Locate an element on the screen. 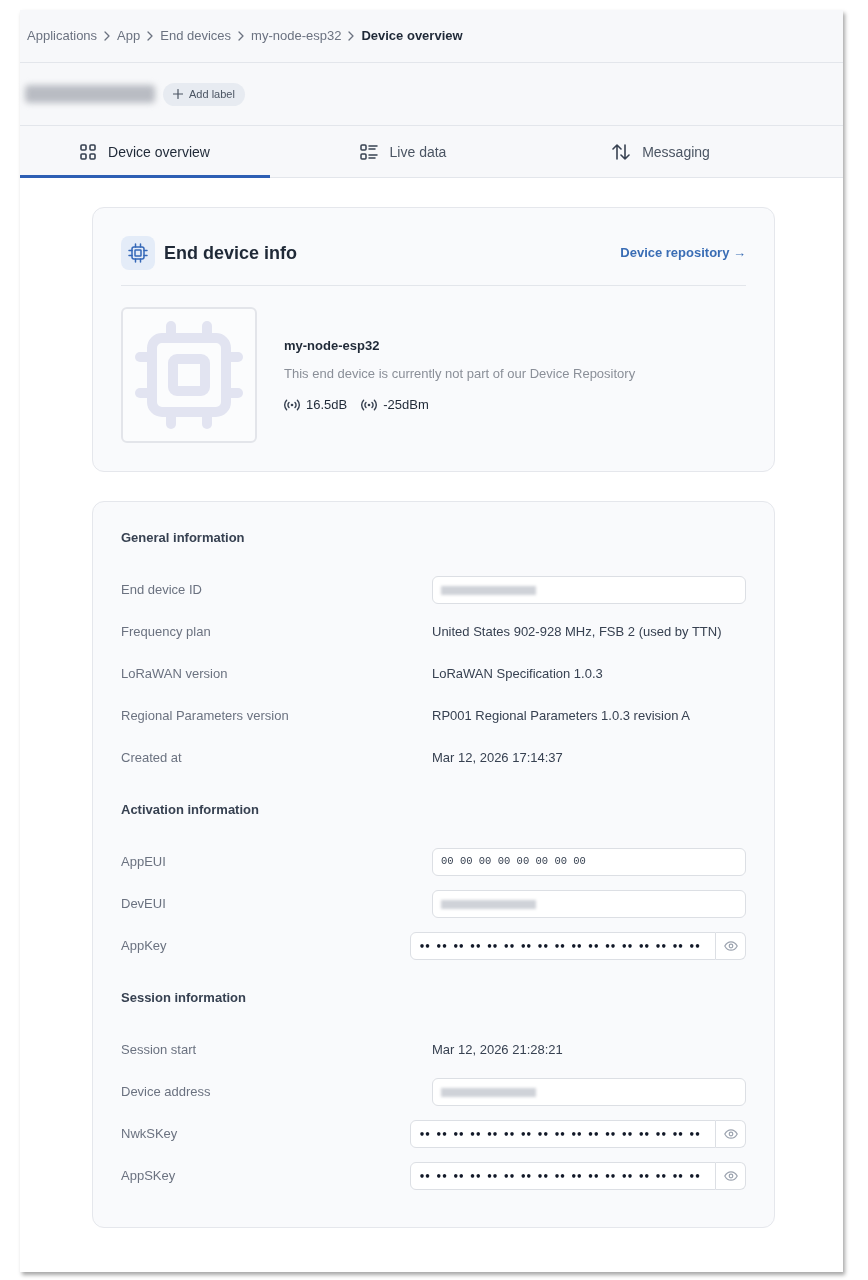 The height and width of the screenshot is (1280, 868). field-value: RP001 Regional Parameters 1.0.3 revision A is located at coordinates (561, 716).